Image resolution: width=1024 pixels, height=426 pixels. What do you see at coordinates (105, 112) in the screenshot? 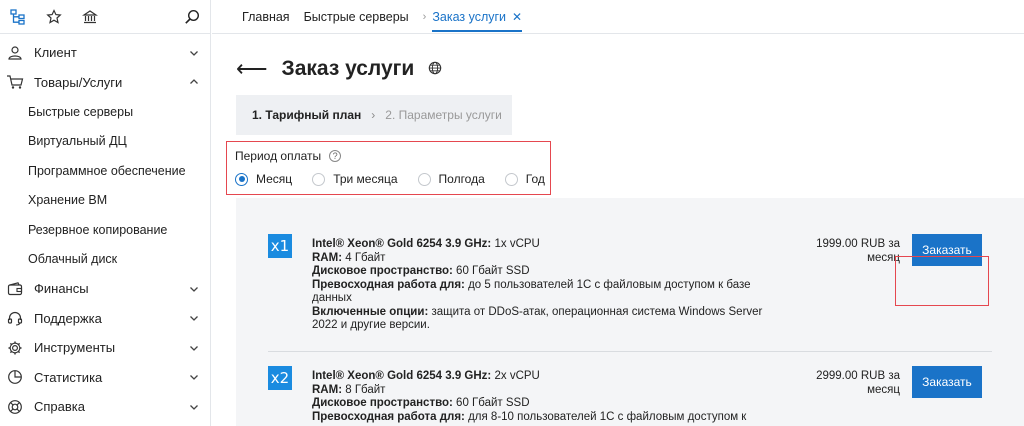
I see `sidebar-subitem-fast-servers: Быстрые серверы` at bounding box center [105, 112].